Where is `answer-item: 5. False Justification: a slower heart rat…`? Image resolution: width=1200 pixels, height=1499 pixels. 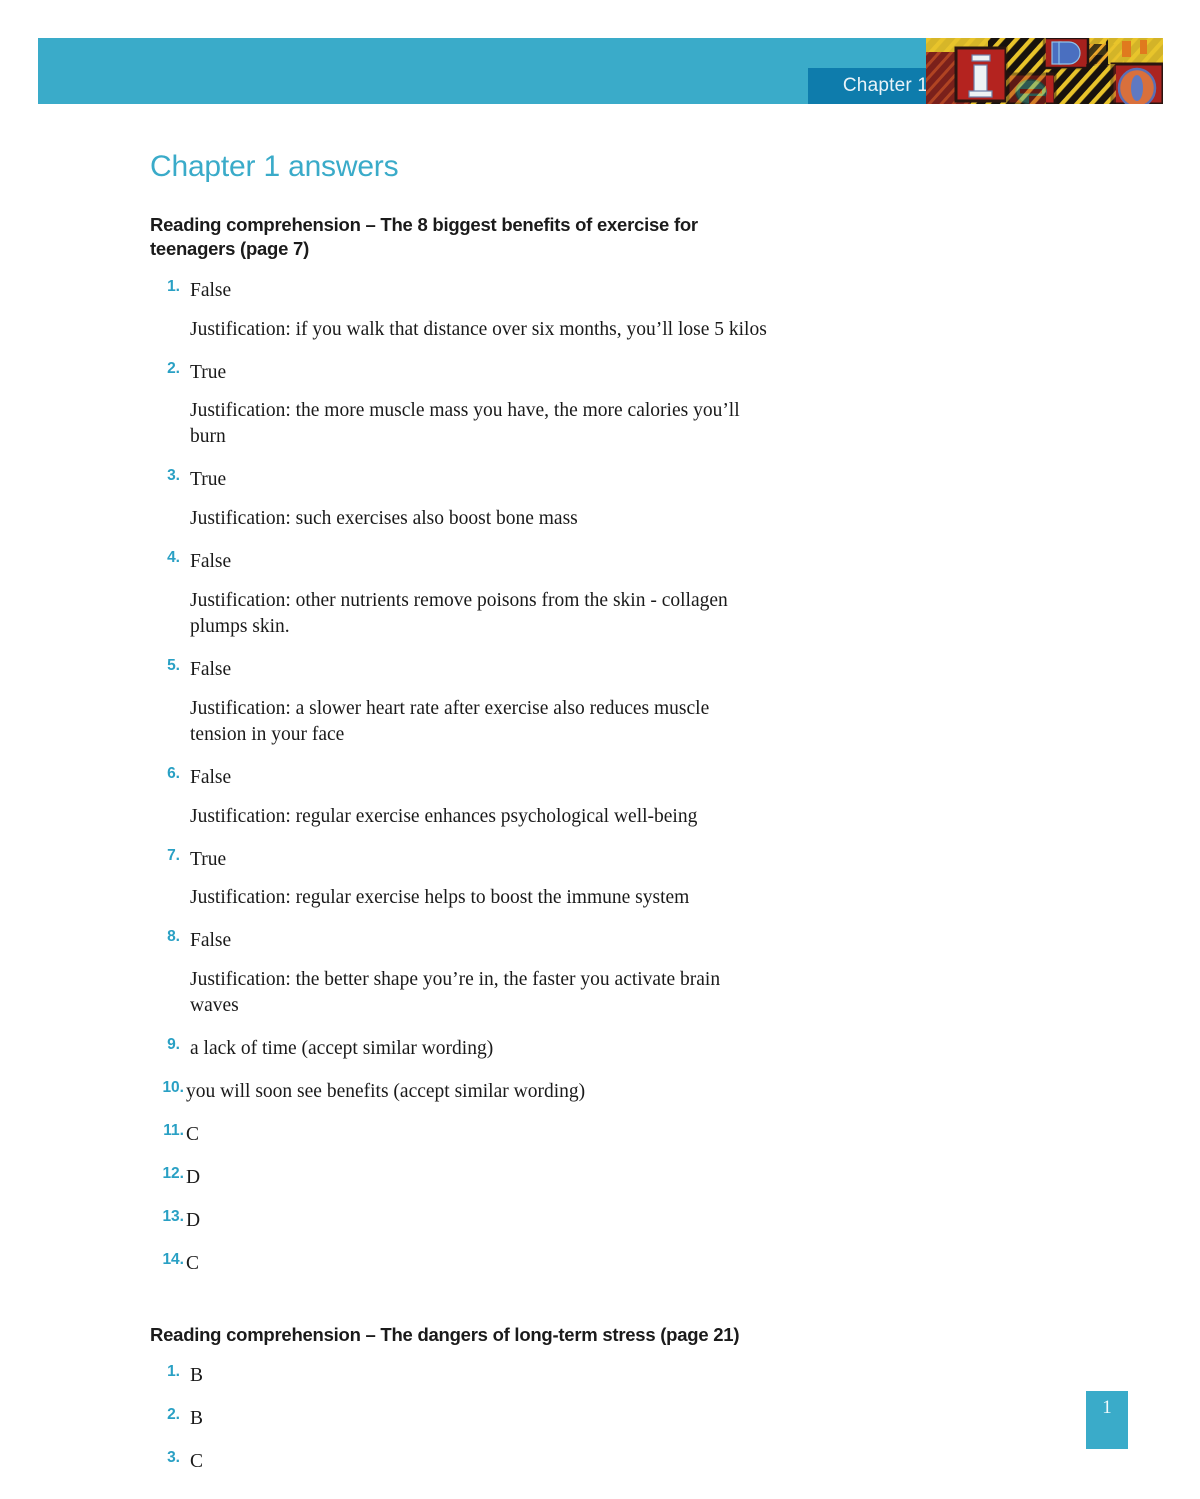
answer-item: 5. False Justification: a slower heart rat… is located at coordinates (460, 702).